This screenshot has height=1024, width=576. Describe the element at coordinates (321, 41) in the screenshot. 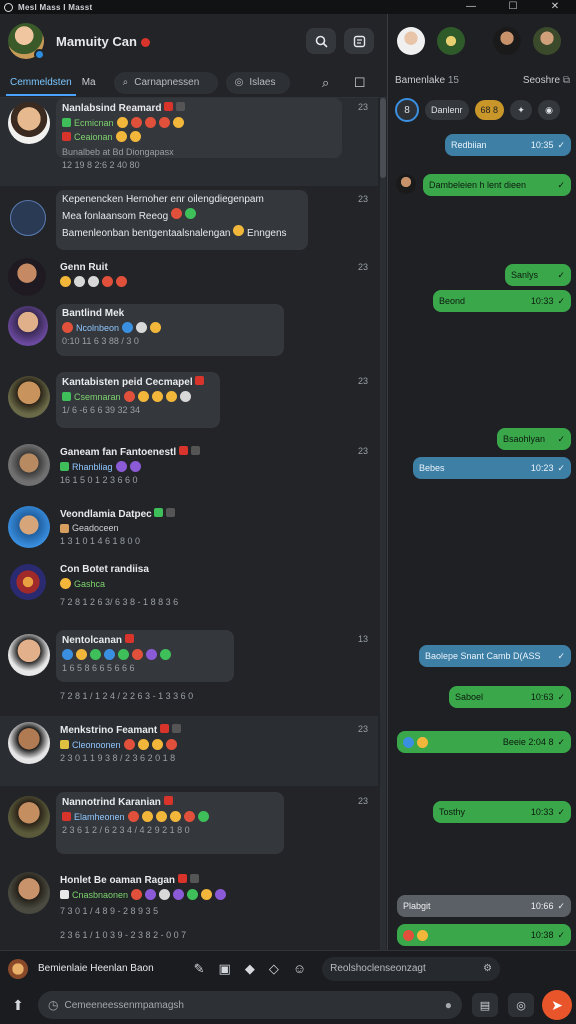

I see `search-button` at that location.